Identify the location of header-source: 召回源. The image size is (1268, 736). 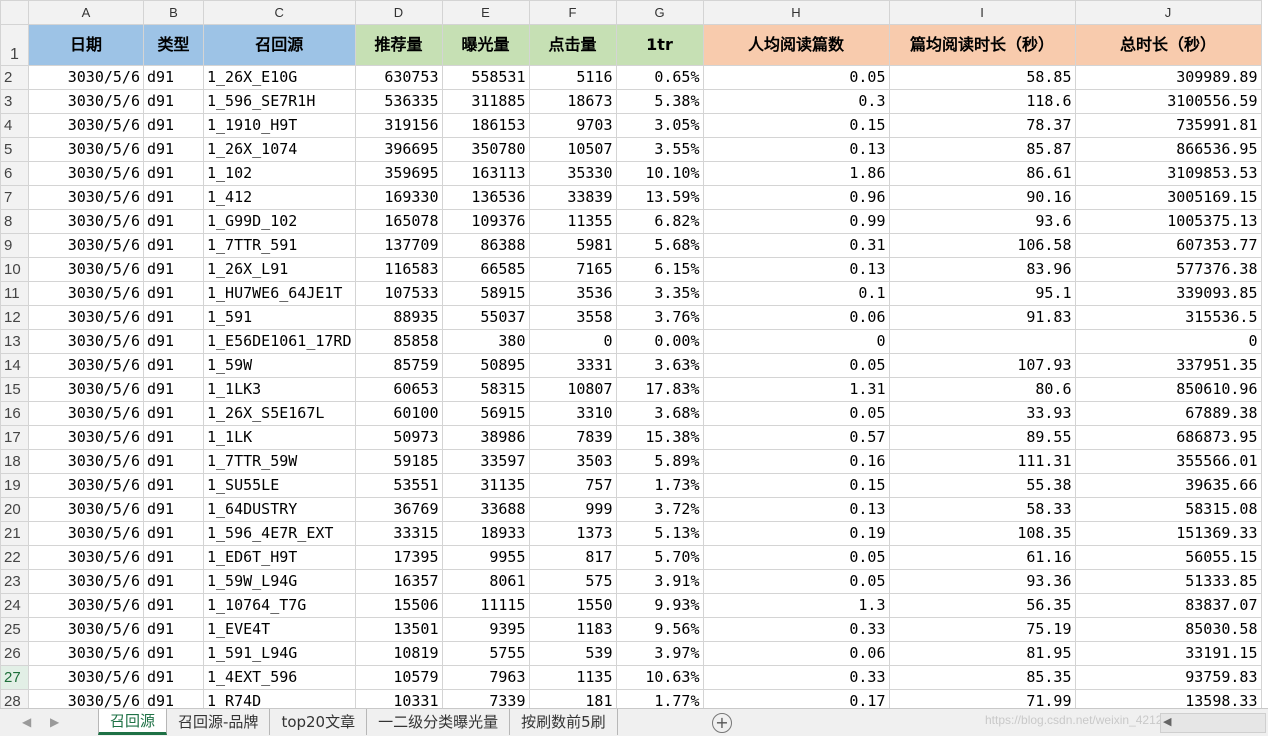
(279, 45).